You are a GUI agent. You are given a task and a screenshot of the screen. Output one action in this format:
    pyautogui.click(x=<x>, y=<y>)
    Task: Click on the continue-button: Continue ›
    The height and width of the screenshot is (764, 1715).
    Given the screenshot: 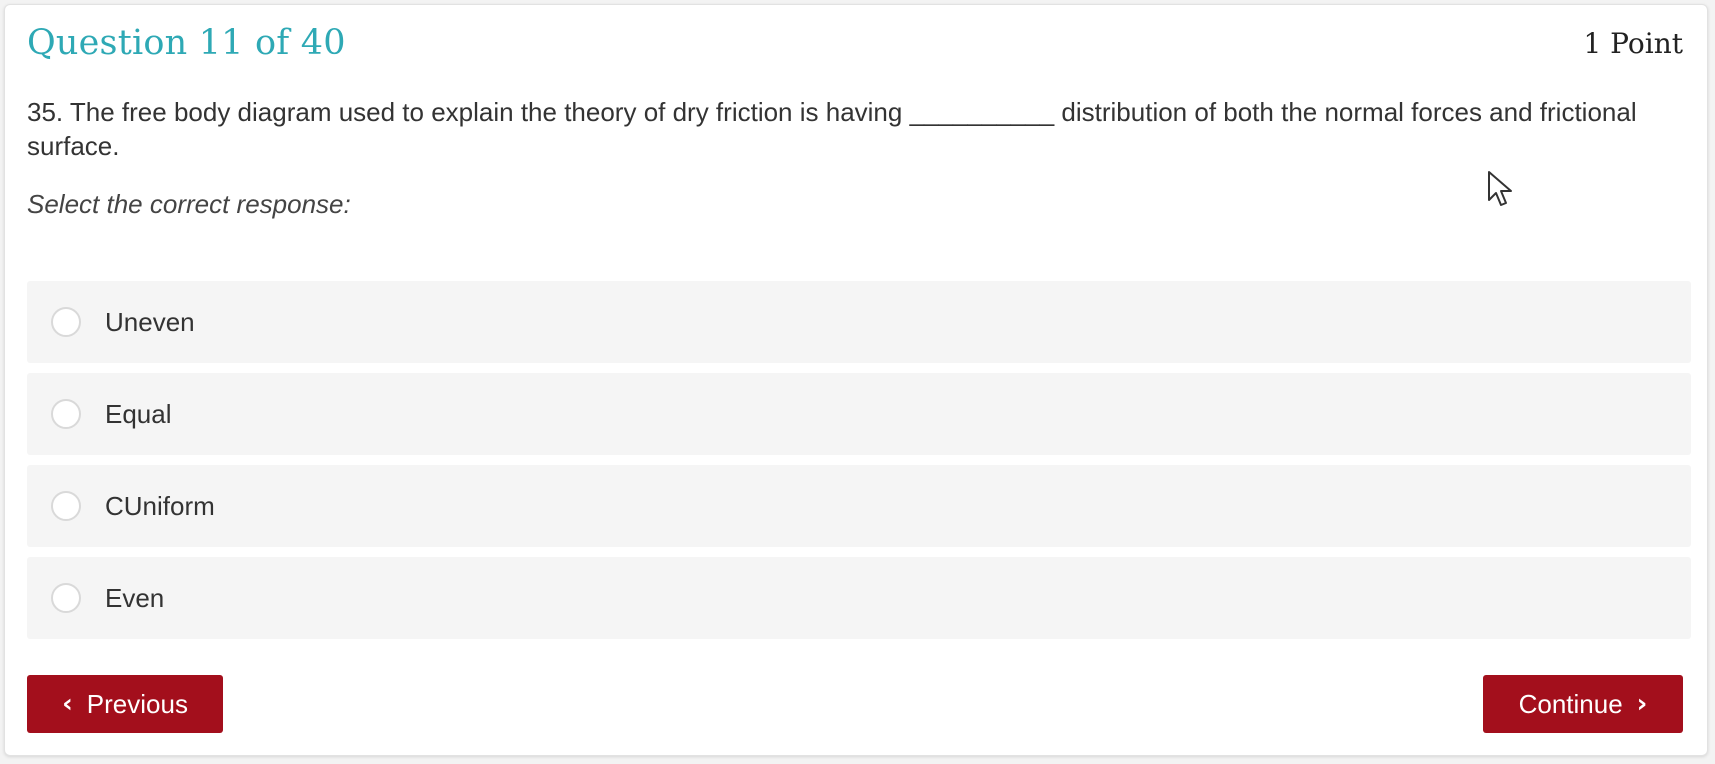 What is the action you would take?
    pyautogui.click(x=1583, y=704)
    